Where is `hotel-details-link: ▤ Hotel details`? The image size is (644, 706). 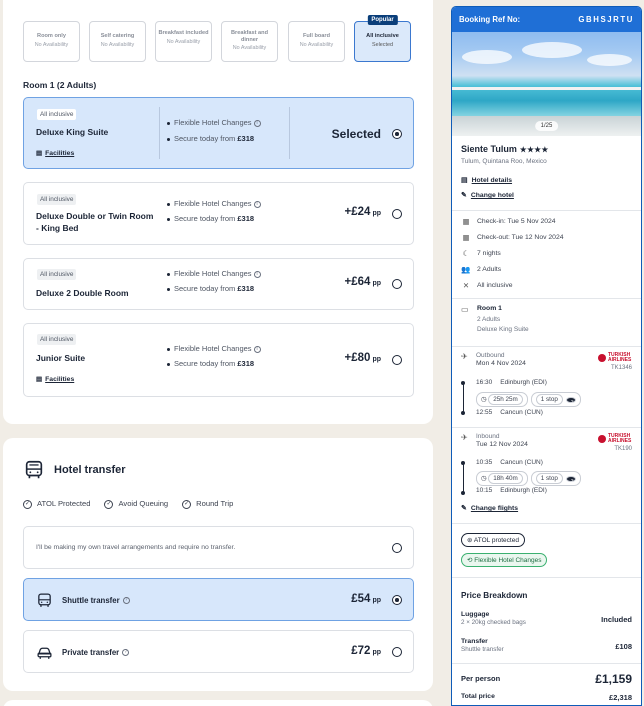
hotel-details-link: ▤ Hotel details is located at coordinates (486, 180).